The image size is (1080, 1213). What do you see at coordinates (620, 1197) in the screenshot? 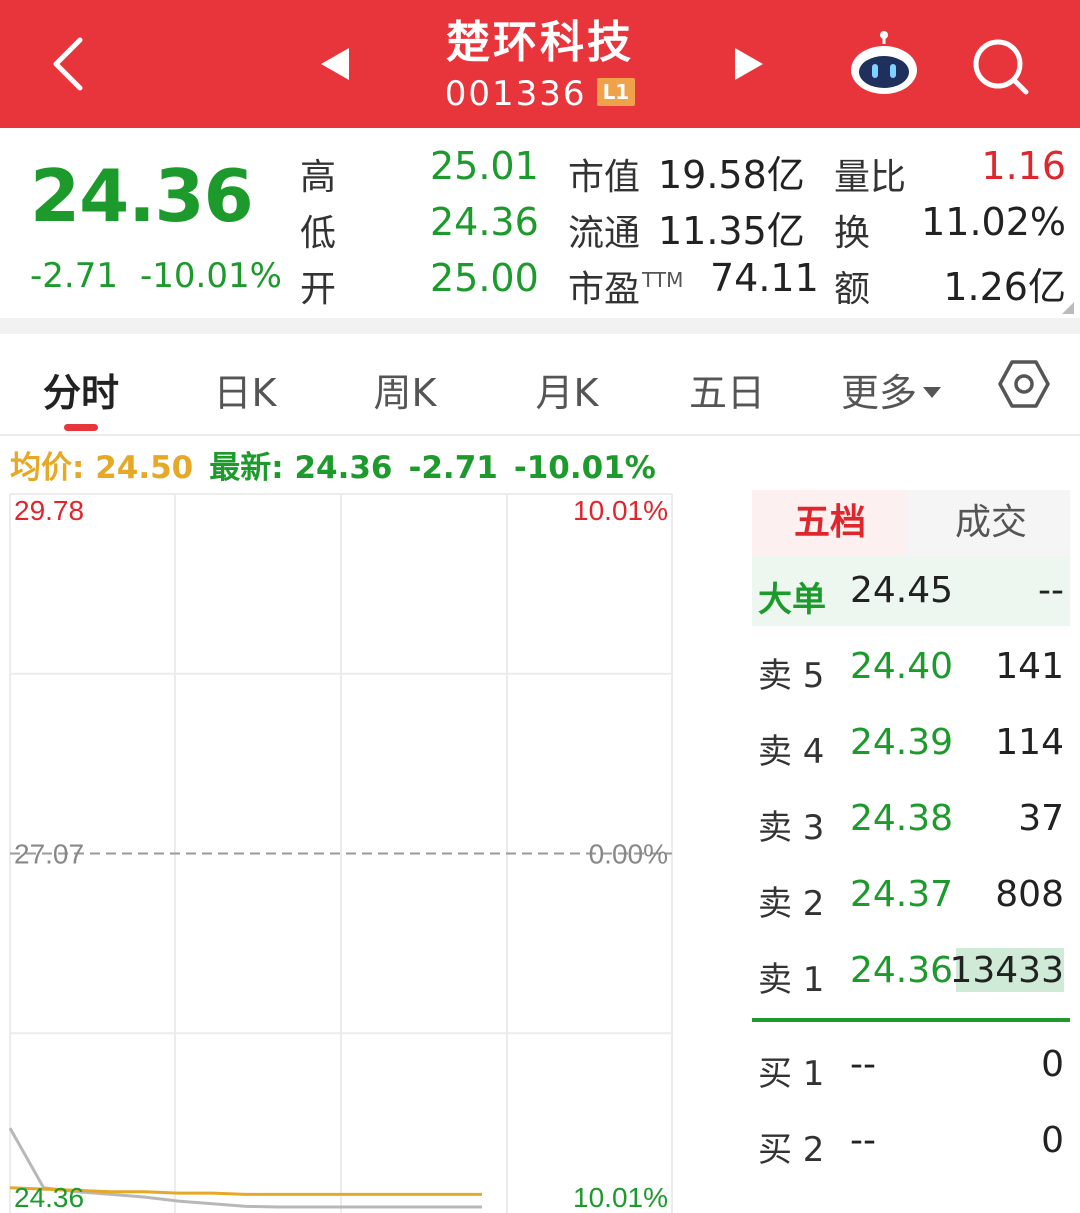
I see `pct-axis-bottom-label: 10.01%` at bounding box center [620, 1197].